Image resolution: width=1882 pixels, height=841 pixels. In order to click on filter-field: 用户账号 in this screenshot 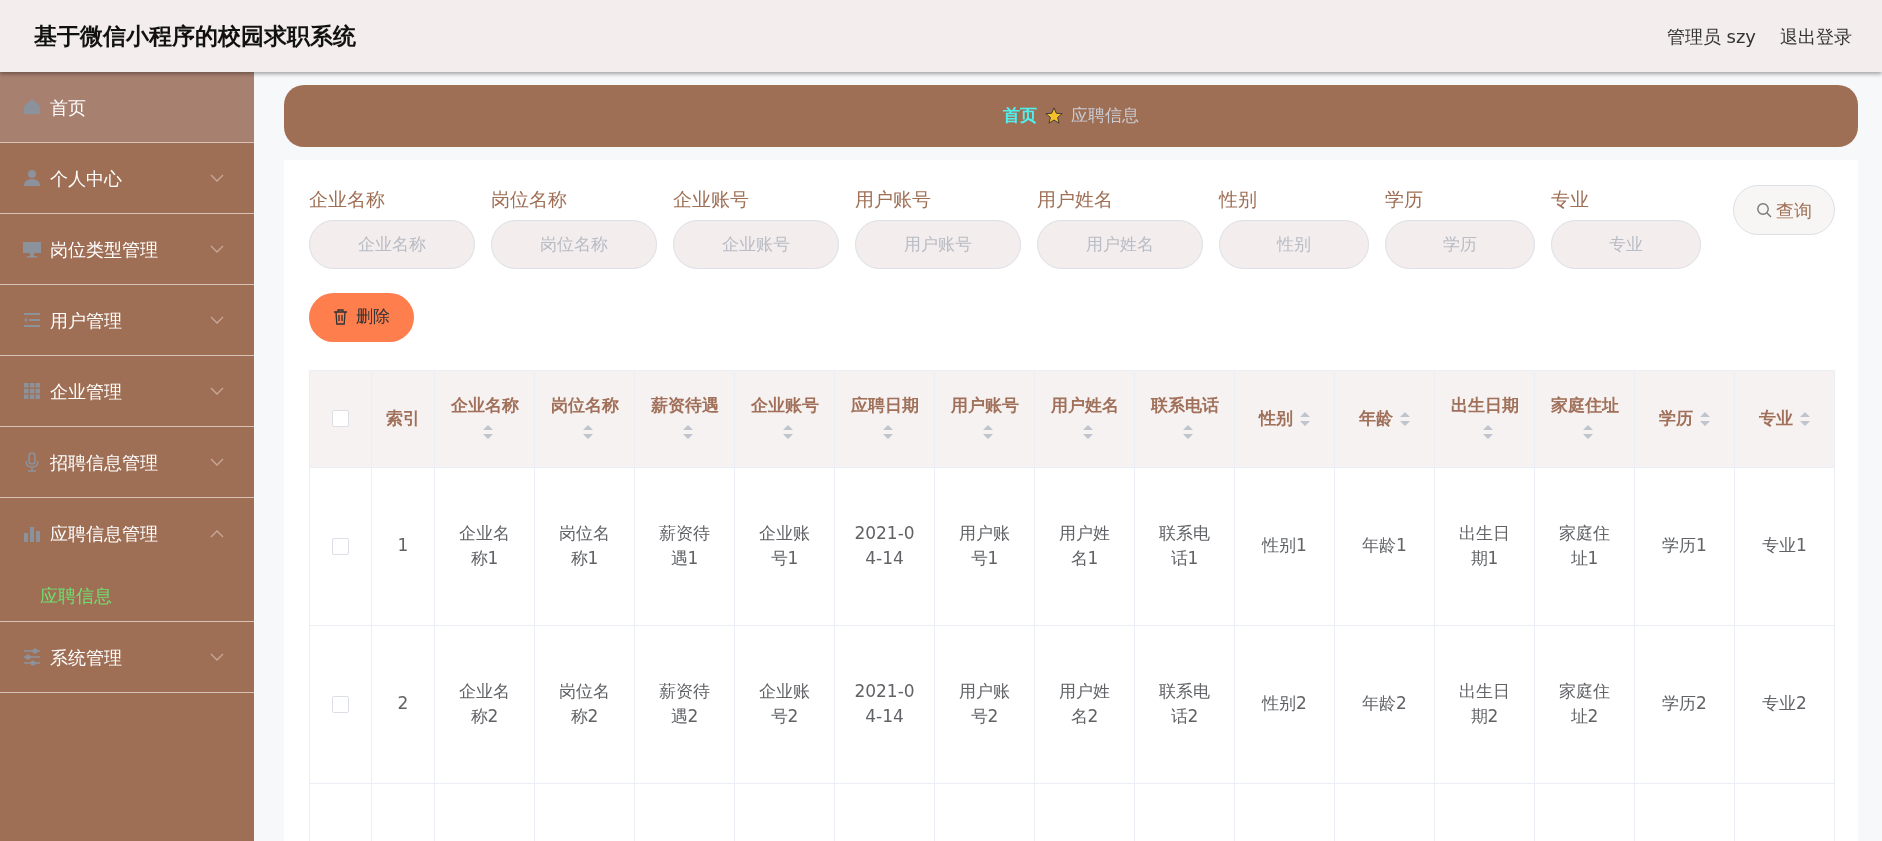, I will do `click(938, 244)`.